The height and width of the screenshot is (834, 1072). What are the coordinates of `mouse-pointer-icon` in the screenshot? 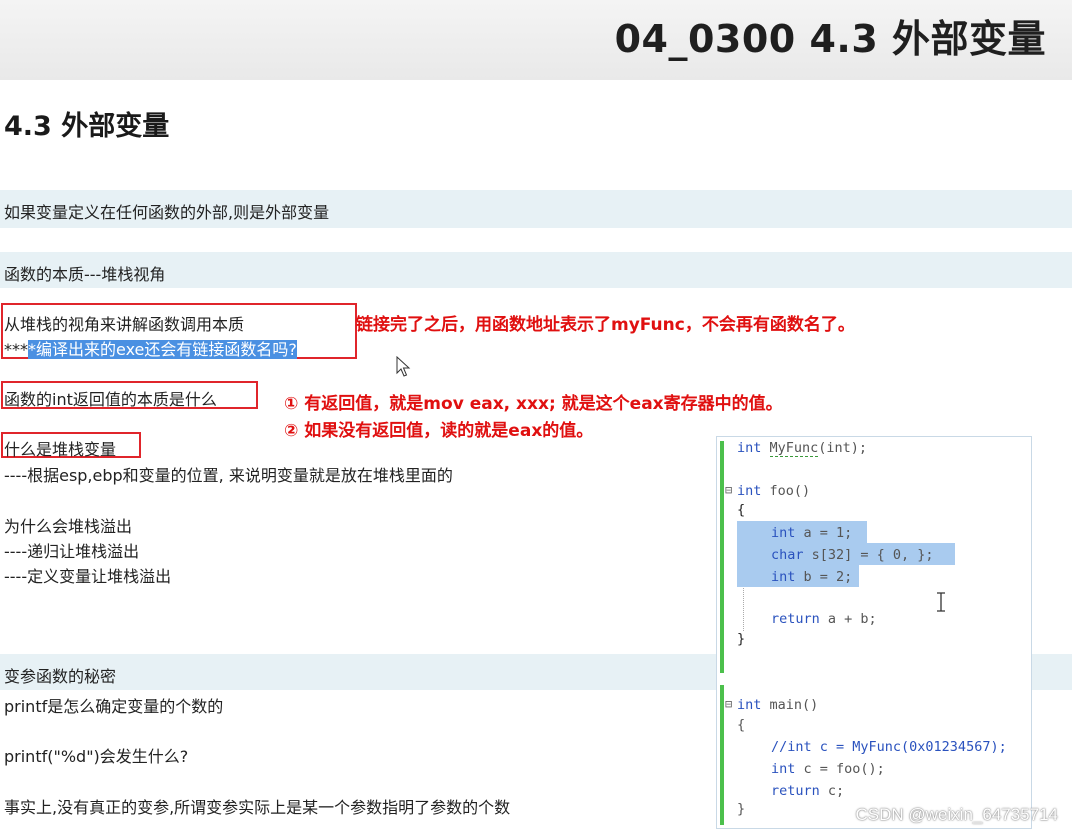 It's located at (403, 366).